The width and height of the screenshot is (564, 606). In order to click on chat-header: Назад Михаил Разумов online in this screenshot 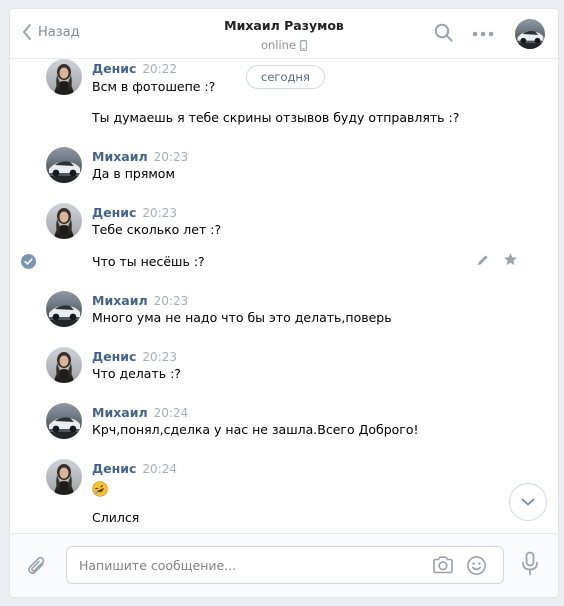, I will do `click(284, 34)`.